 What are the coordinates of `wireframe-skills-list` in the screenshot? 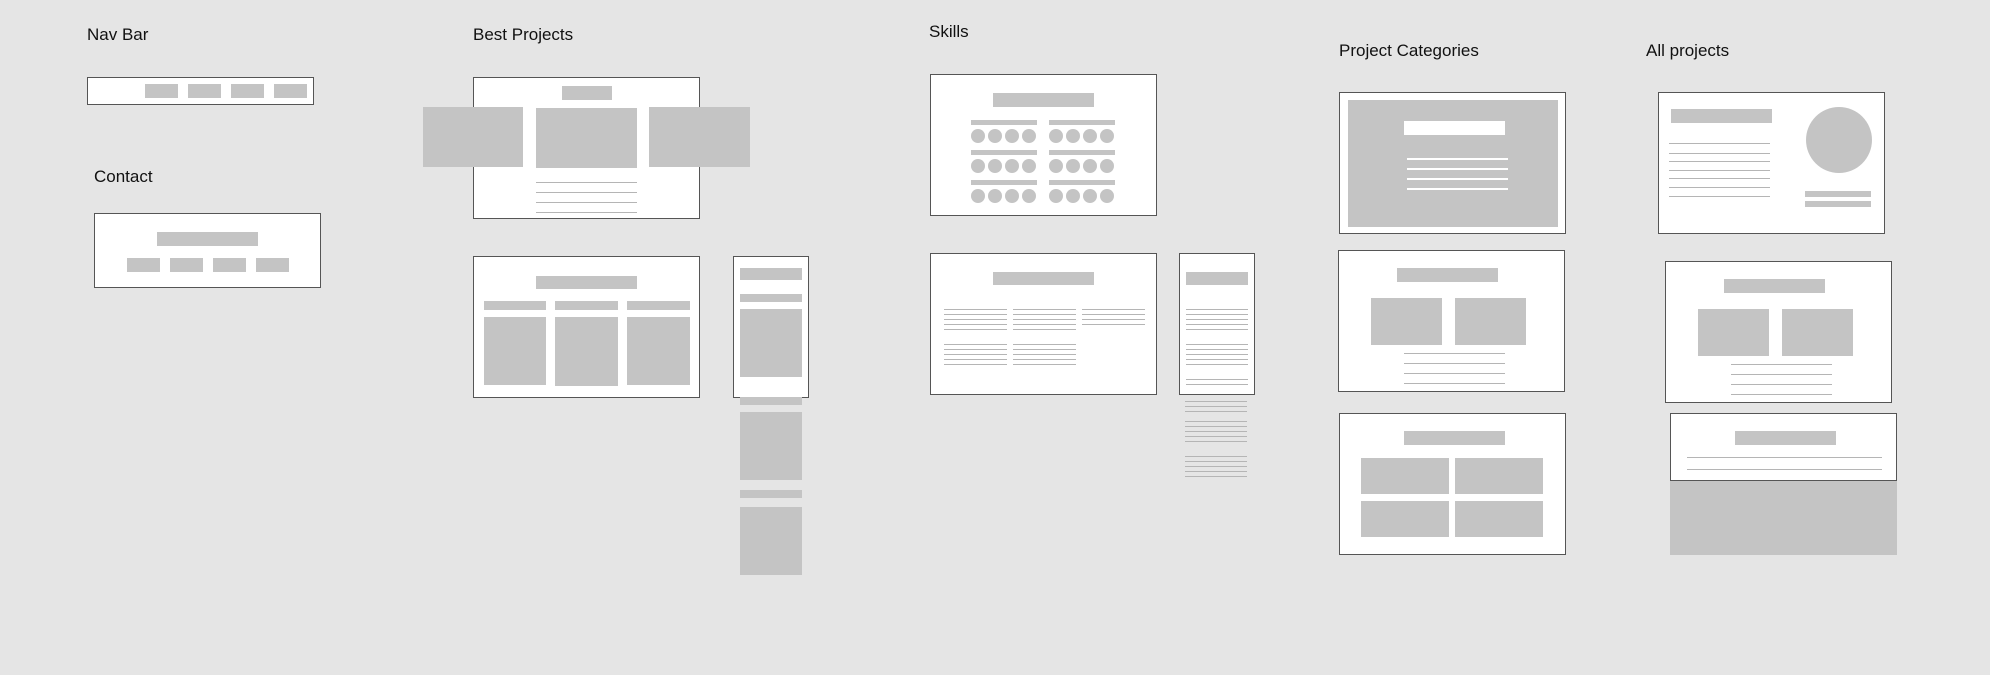 It's located at (1043, 324).